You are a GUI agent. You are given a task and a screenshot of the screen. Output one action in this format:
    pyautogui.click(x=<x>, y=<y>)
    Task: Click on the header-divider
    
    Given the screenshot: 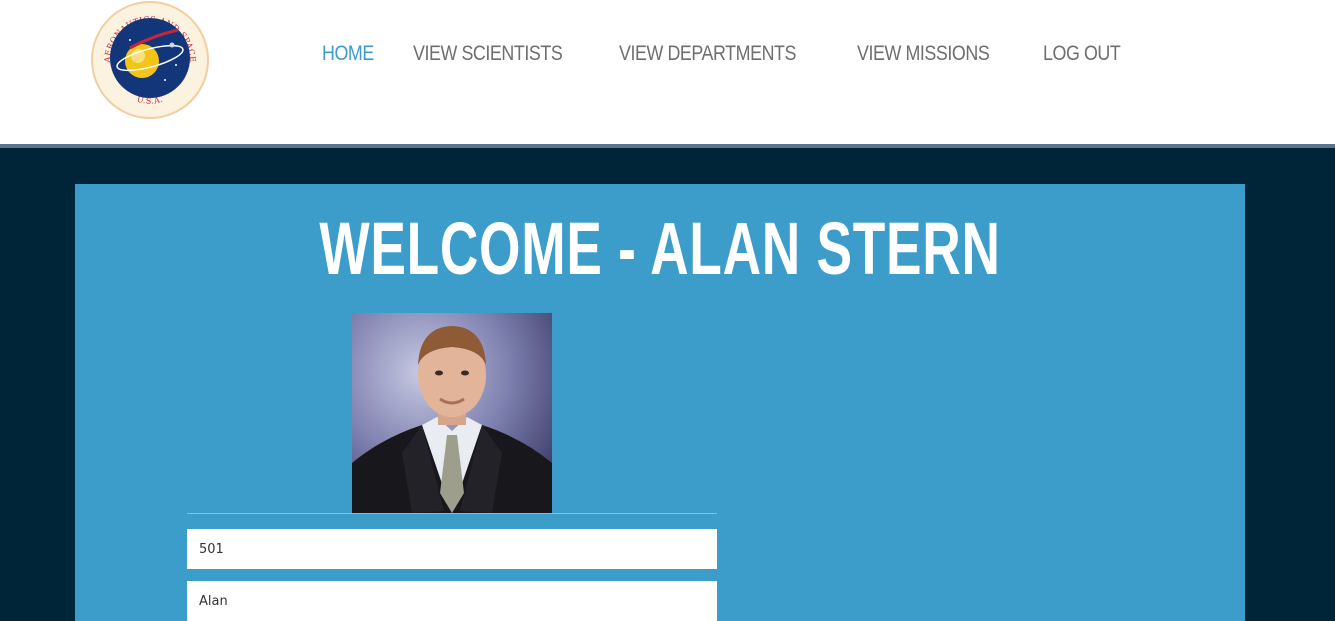 What is the action you would take?
    pyautogui.click(x=667, y=146)
    